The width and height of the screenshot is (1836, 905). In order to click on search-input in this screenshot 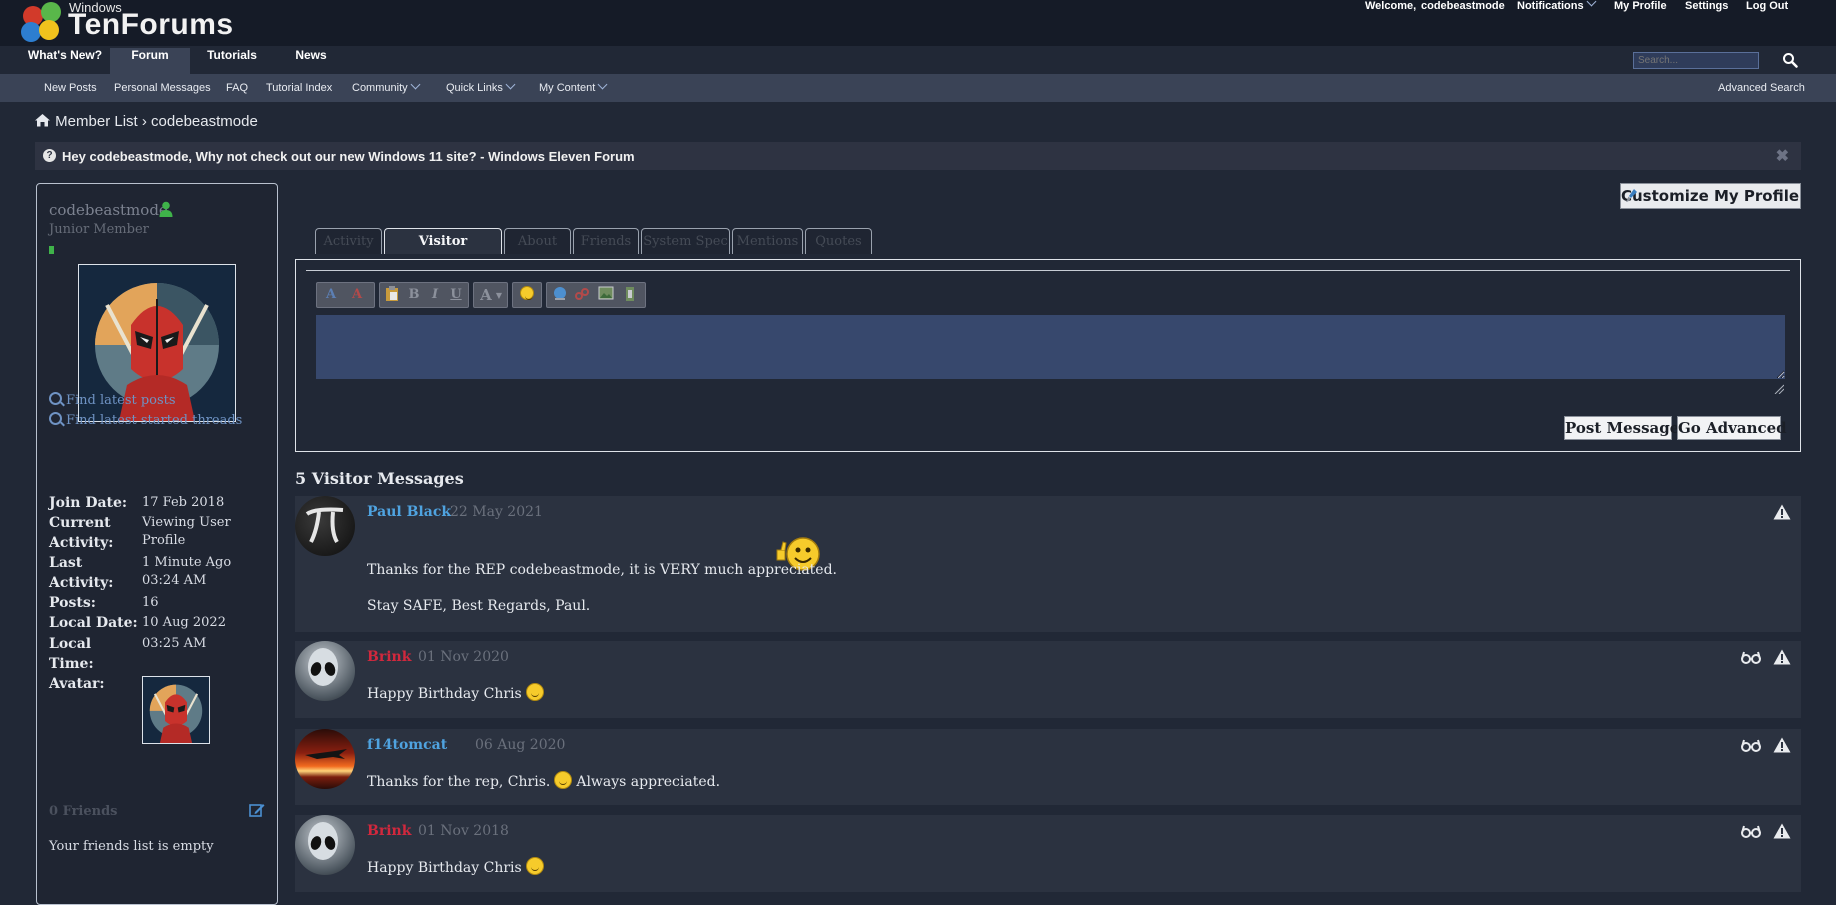, I will do `click(1696, 60)`.